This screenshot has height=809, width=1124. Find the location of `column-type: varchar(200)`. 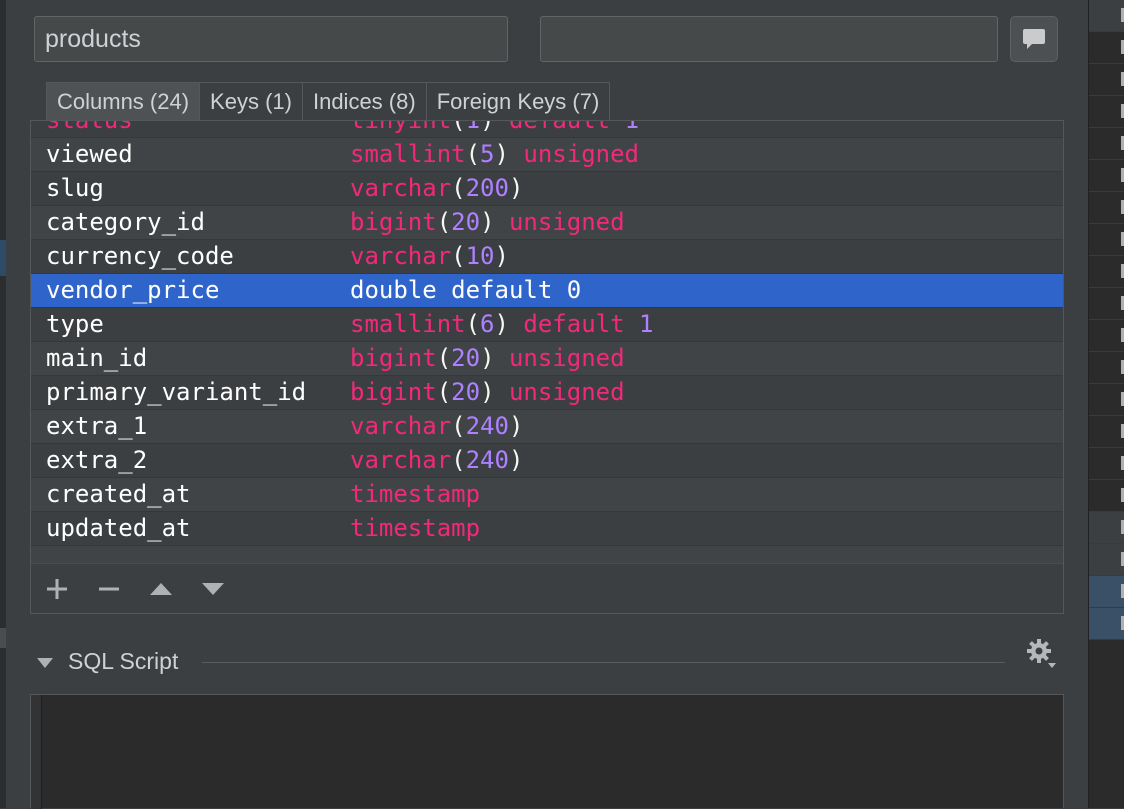

column-type: varchar(200) is located at coordinates (436, 188).